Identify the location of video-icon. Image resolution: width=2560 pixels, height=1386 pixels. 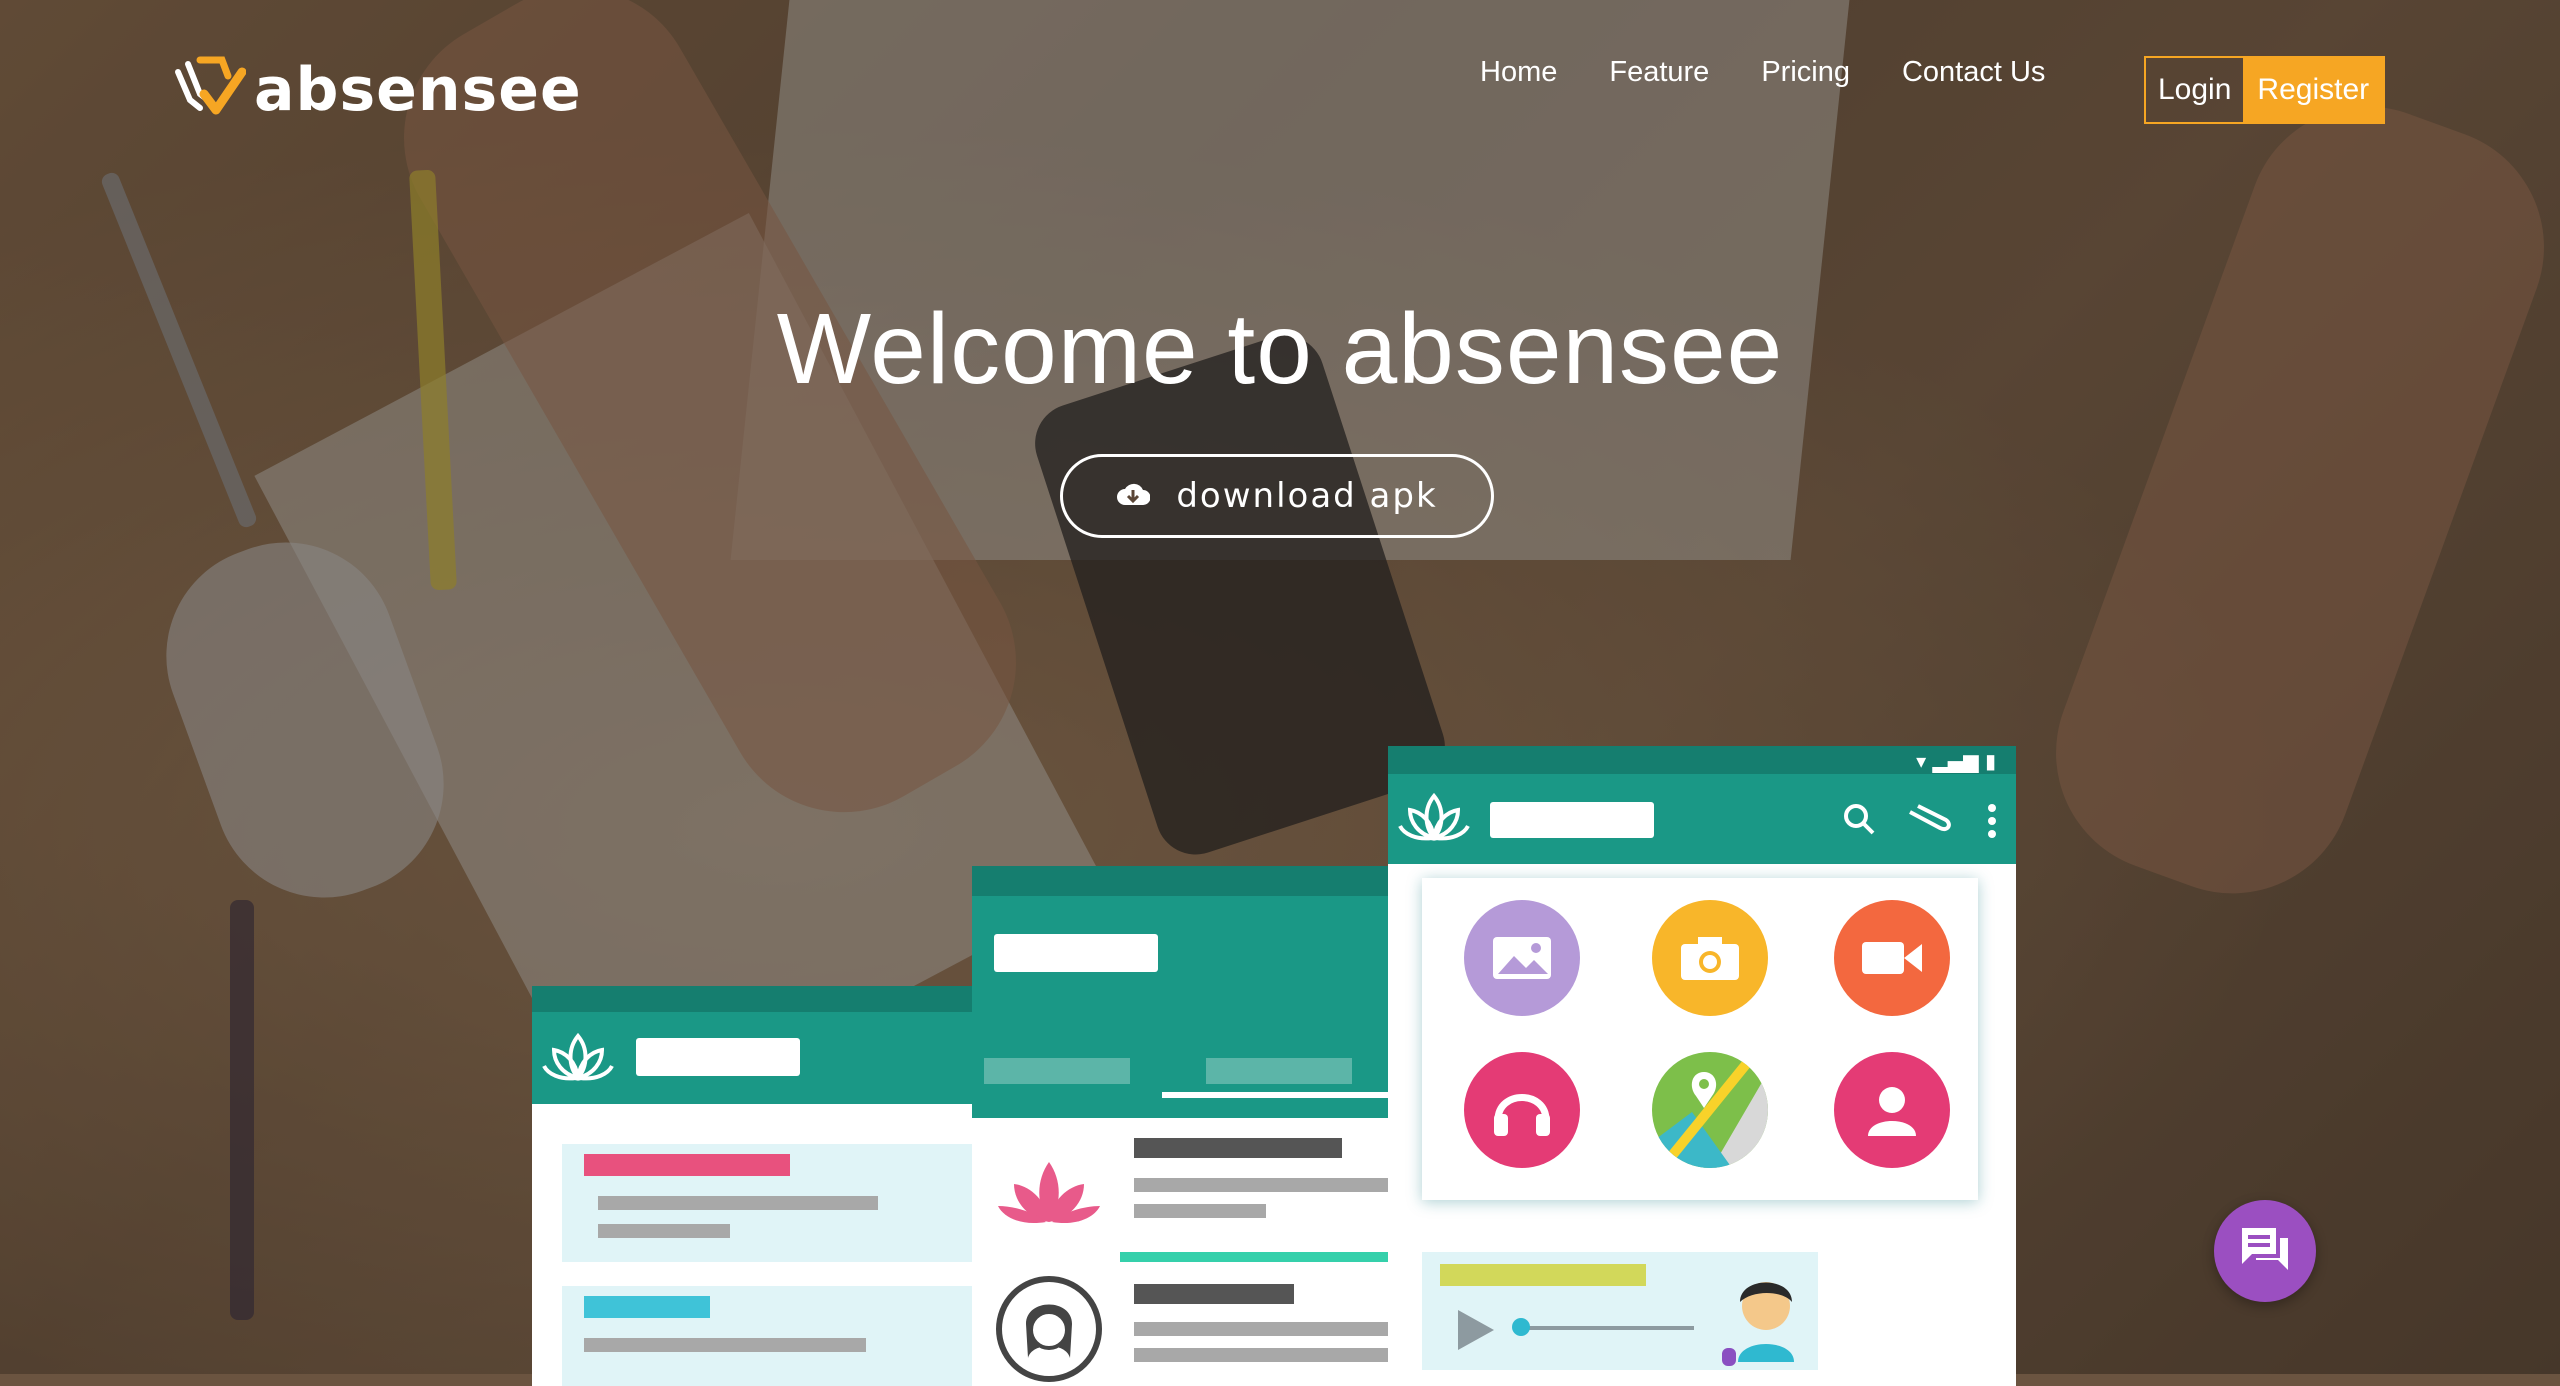
(1892, 958).